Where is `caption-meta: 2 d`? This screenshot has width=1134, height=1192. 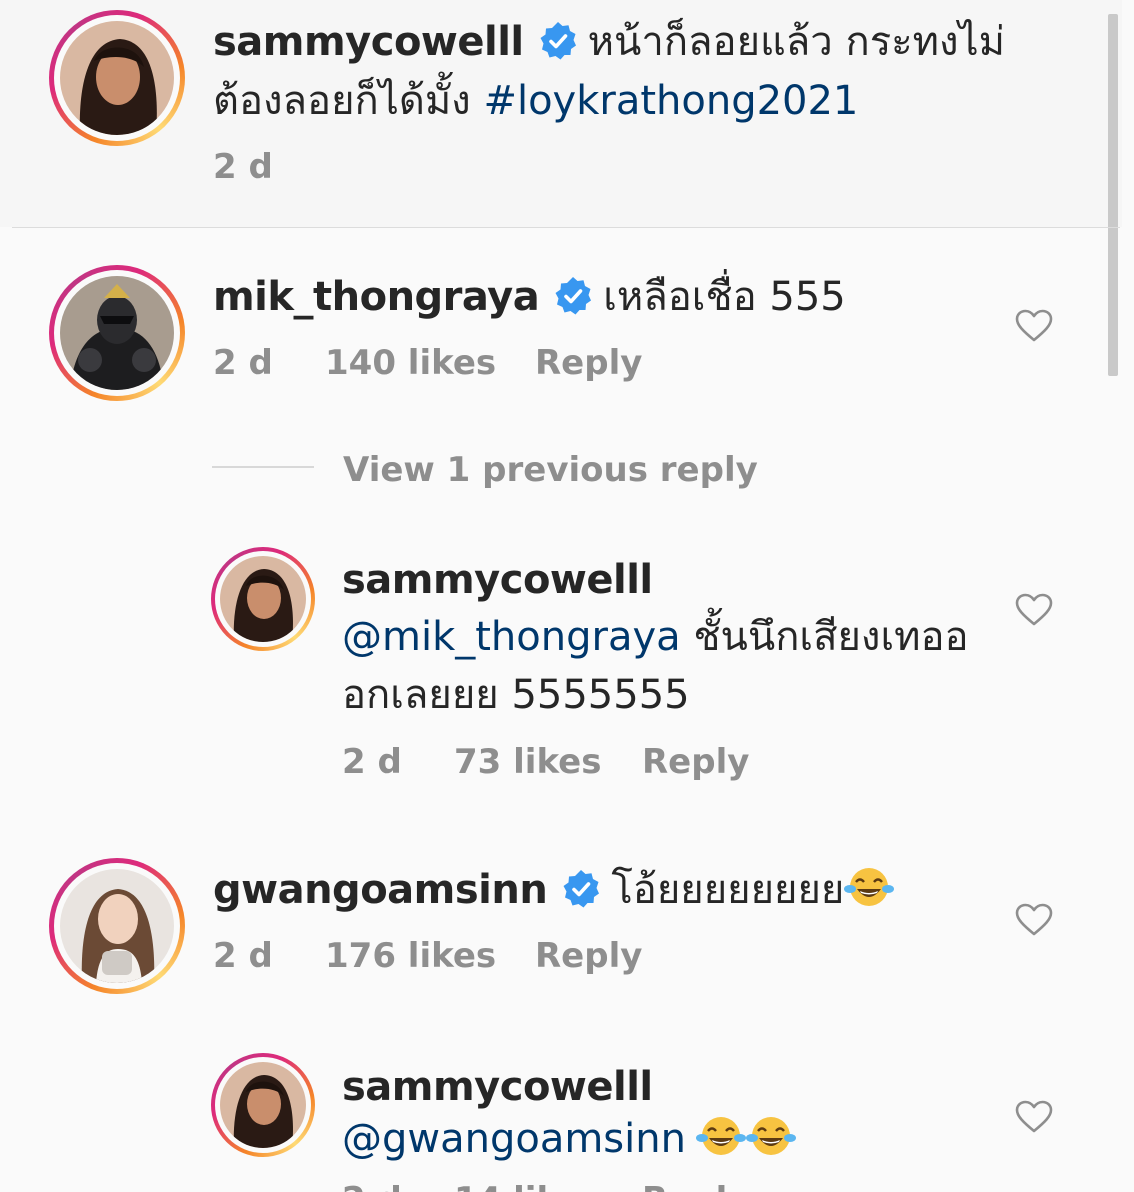 caption-meta: 2 d is located at coordinates (243, 167).